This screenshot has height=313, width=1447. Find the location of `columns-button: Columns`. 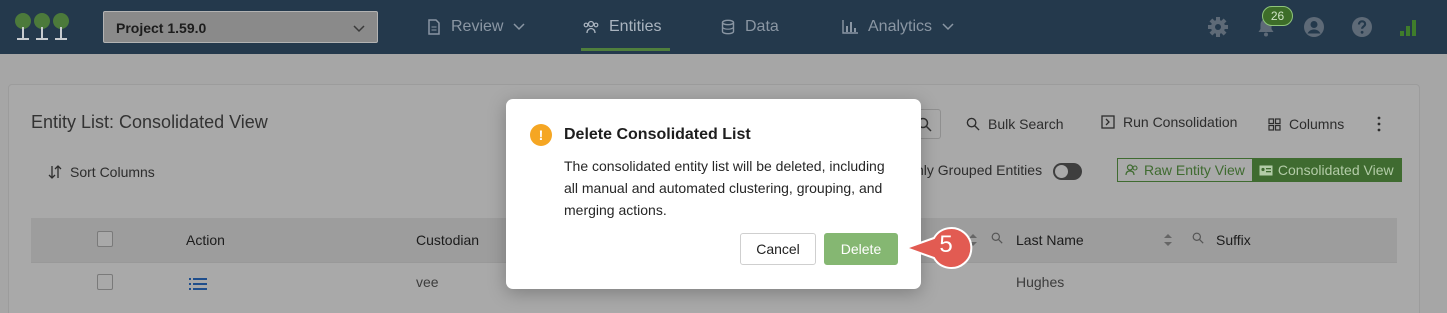

columns-button: Columns is located at coordinates (1306, 124).